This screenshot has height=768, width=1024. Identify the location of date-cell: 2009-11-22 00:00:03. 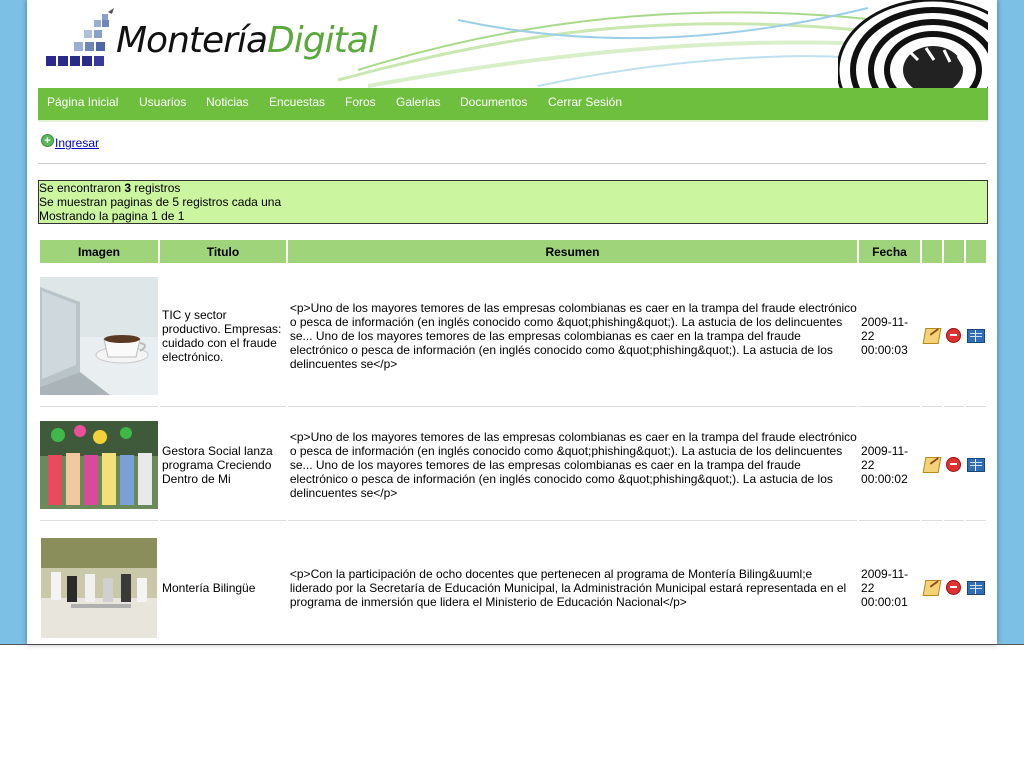
(889, 336).